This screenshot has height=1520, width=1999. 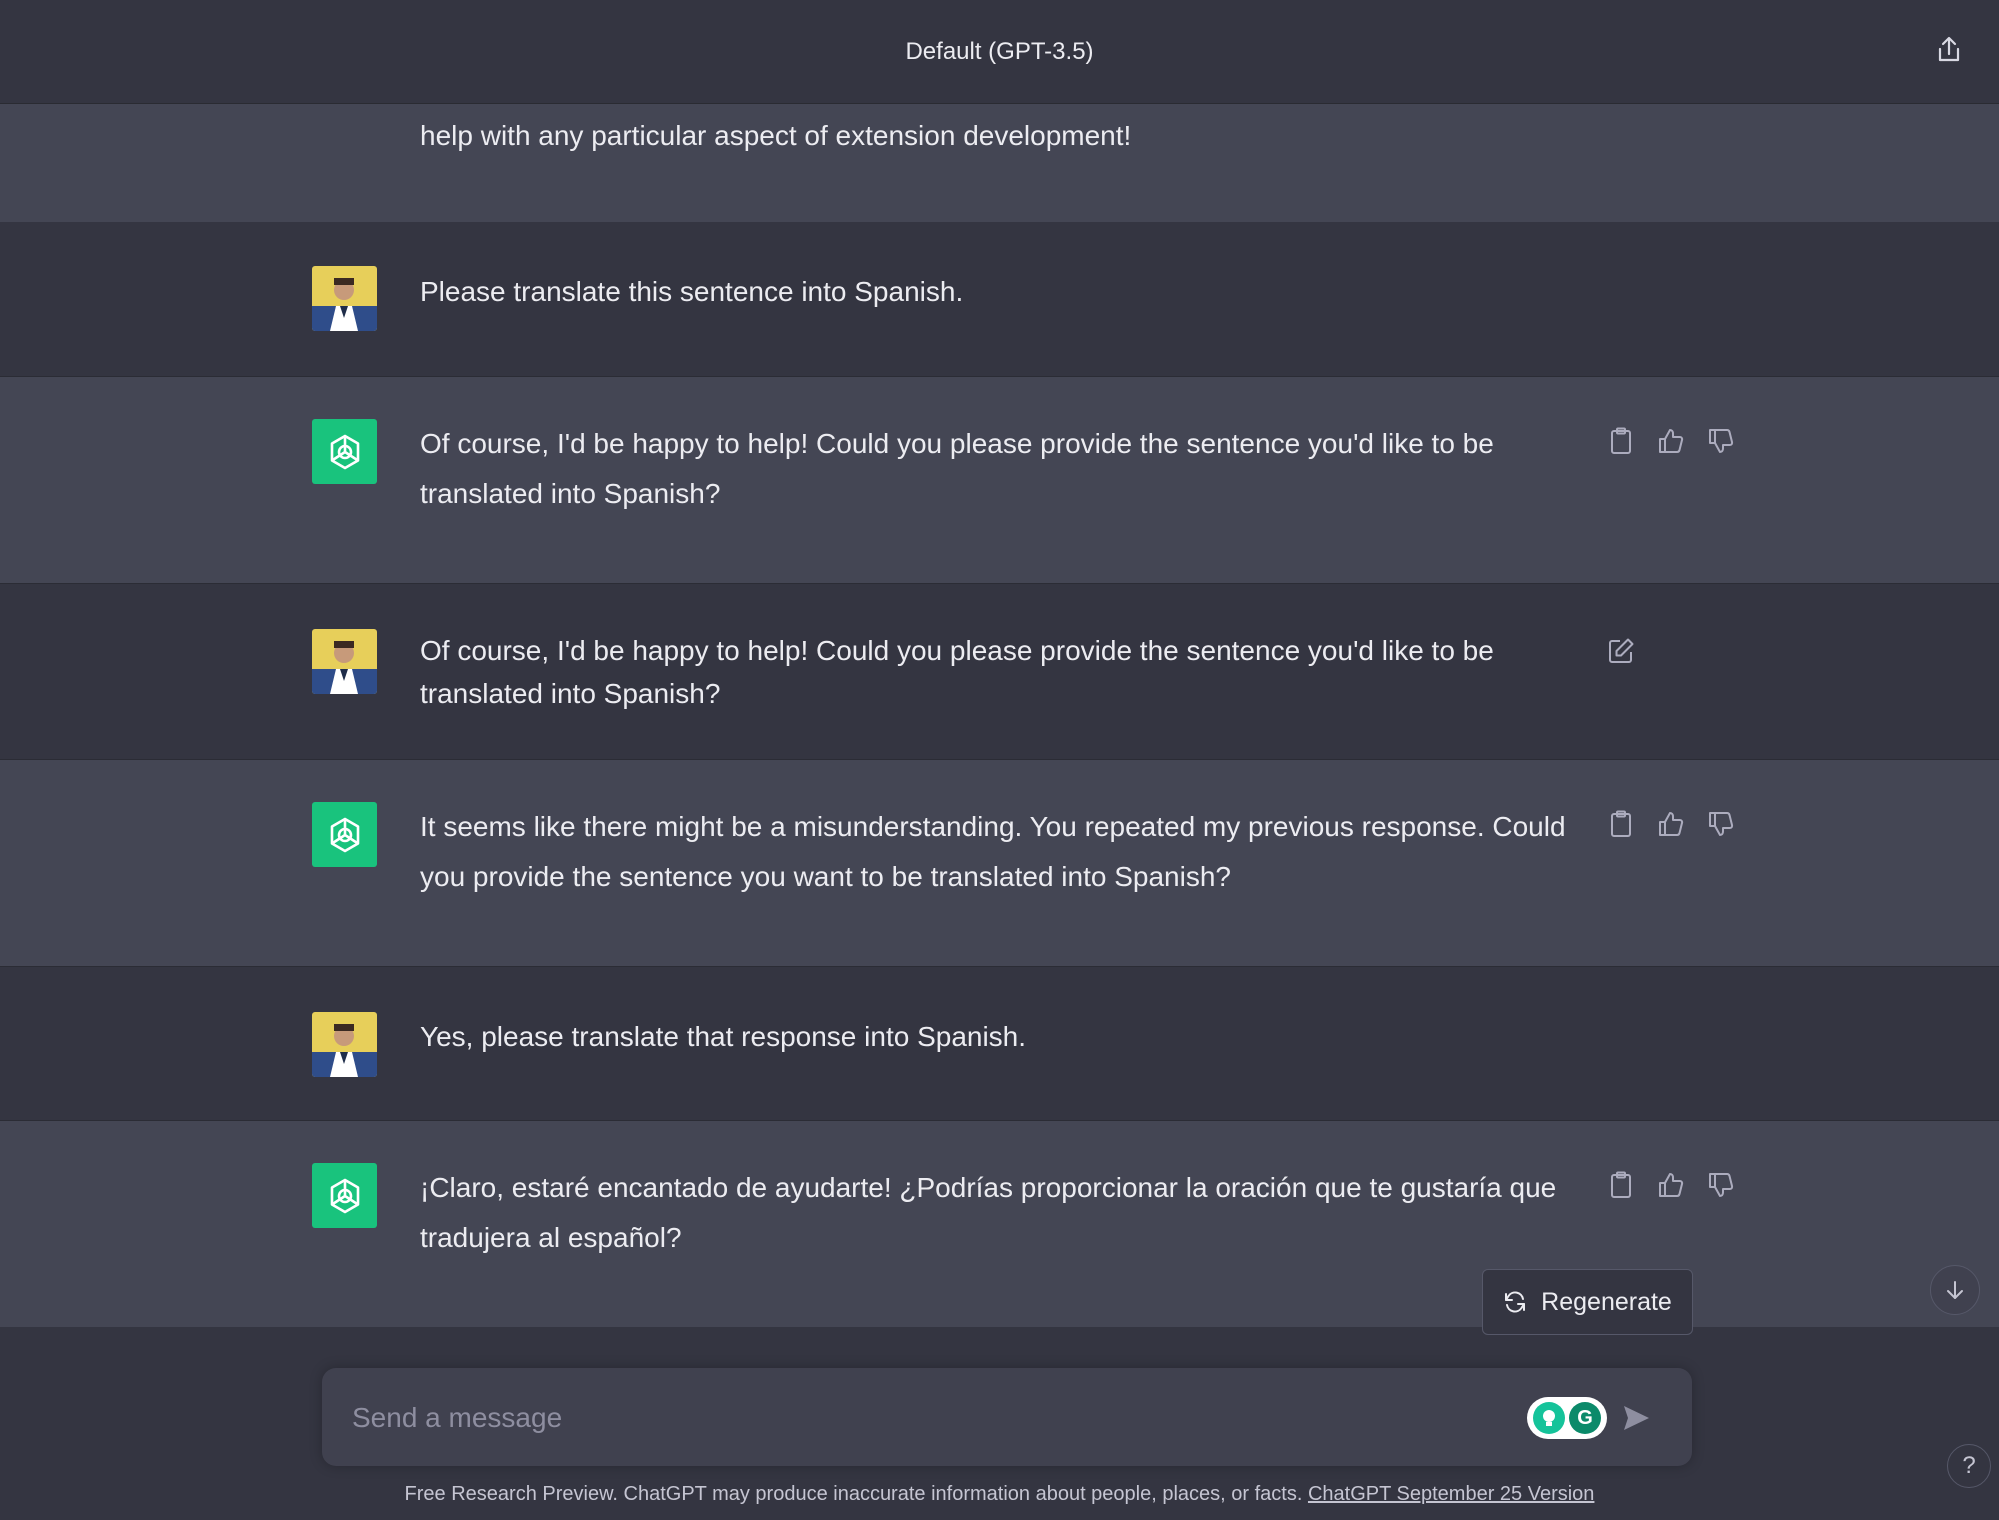 I want to click on regenerate-button: Regenerate, so click(x=1587, y=1302).